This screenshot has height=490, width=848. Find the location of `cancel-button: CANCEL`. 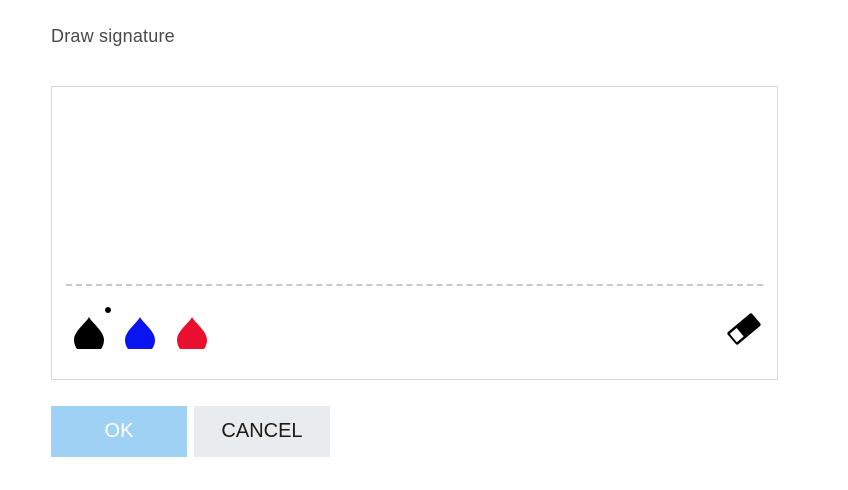

cancel-button: CANCEL is located at coordinates (262, 431).